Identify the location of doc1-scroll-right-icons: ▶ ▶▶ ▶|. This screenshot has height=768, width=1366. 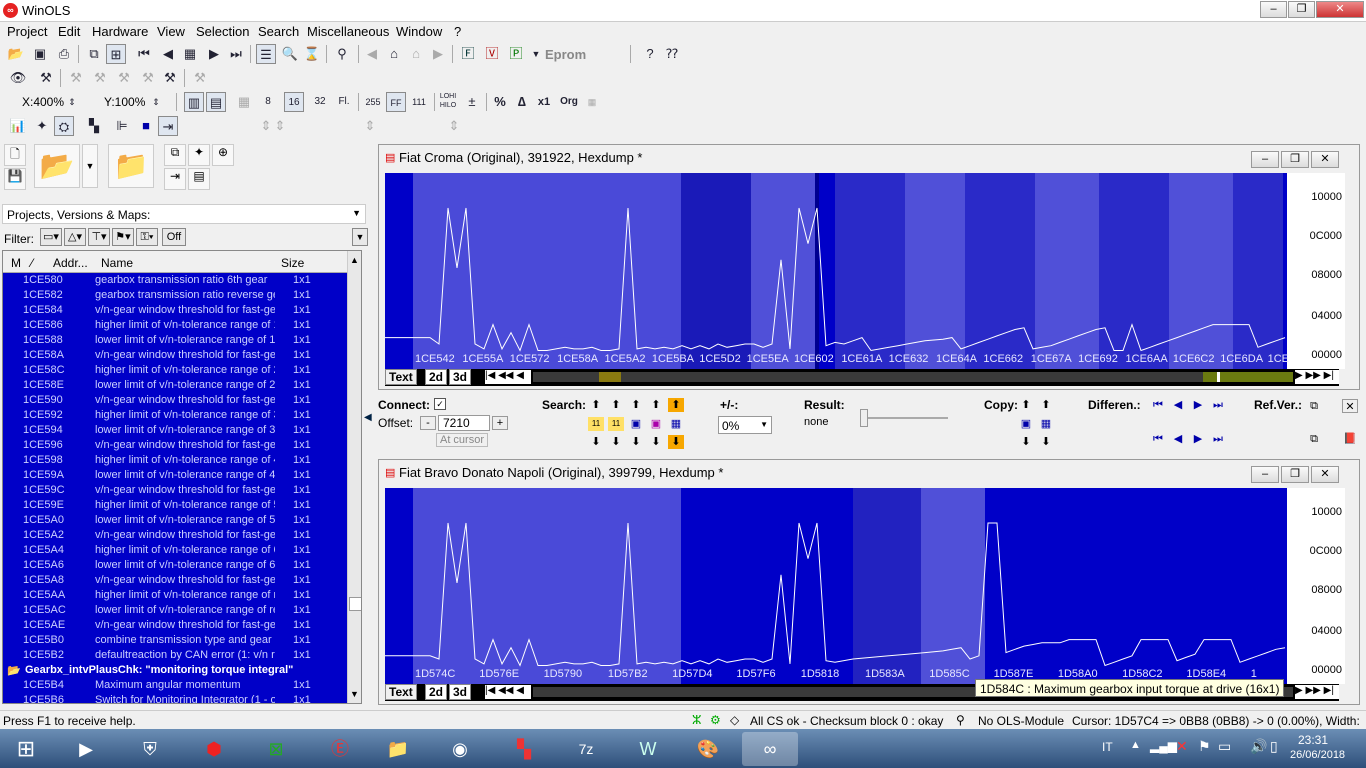
(1317, 377).